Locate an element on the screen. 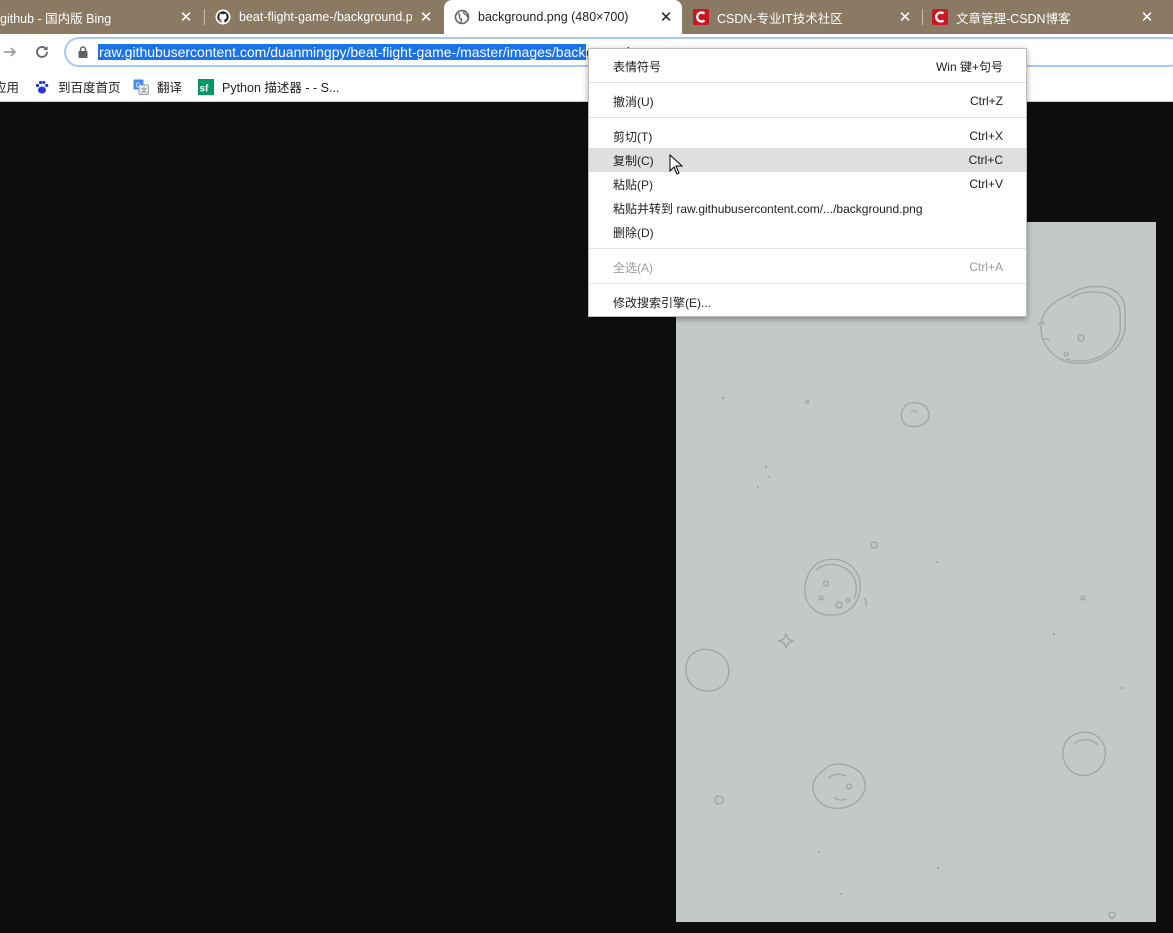 This screenshot has height=933, width=1173. tab-csdn: CSDN-专业IT技术社区 ✕ is located at coordinates (802, 17).